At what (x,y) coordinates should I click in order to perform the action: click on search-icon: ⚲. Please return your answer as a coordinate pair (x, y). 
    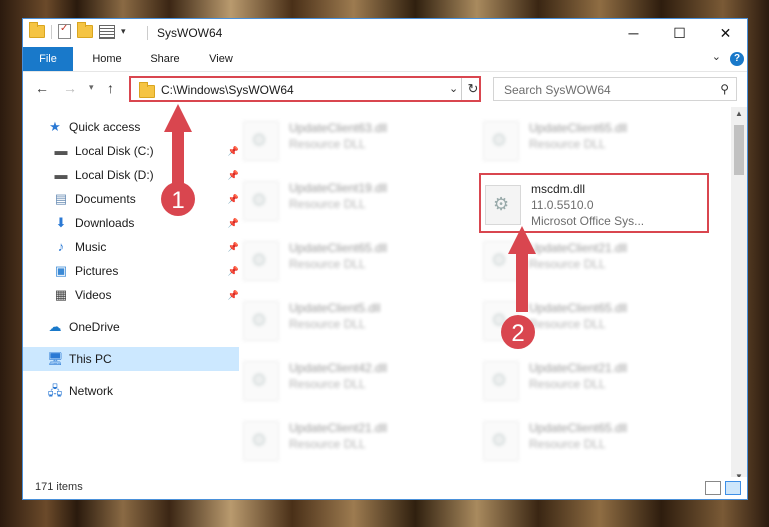
    Looking at the image, I should click on (724, 89).